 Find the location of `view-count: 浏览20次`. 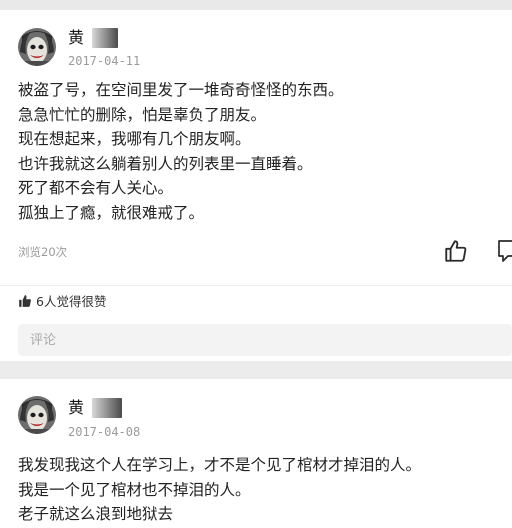

view-count: 浏览20次 is located at coordinates (43, 252).